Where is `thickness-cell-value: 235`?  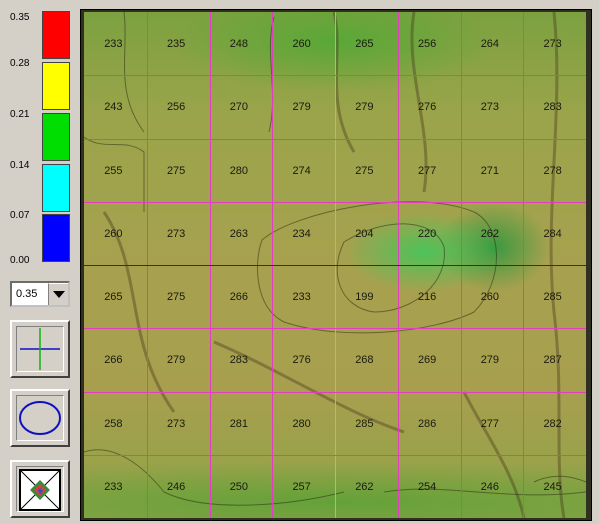 thickness-cell-value: 235 is located at coordinates (176, 44).